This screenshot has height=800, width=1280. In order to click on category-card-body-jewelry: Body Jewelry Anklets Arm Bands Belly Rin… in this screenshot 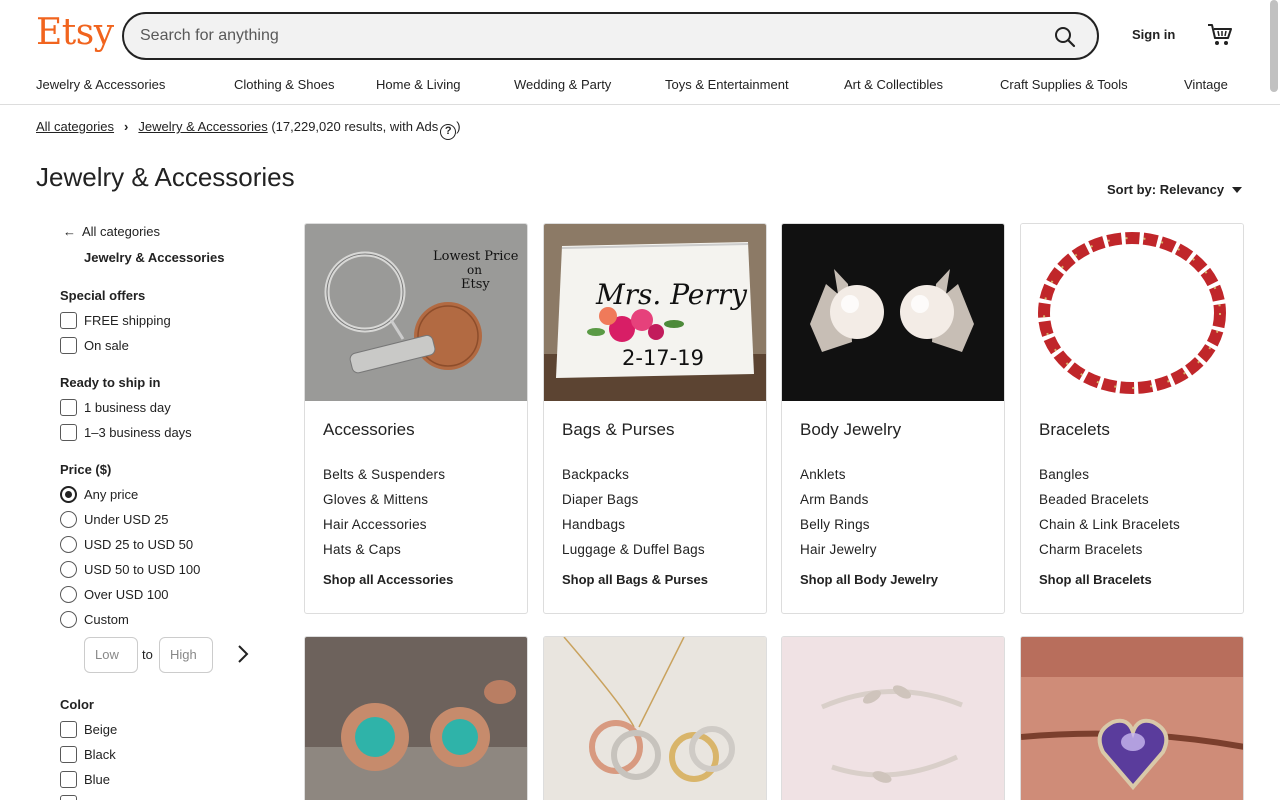, I will do `click(893, 418)`.